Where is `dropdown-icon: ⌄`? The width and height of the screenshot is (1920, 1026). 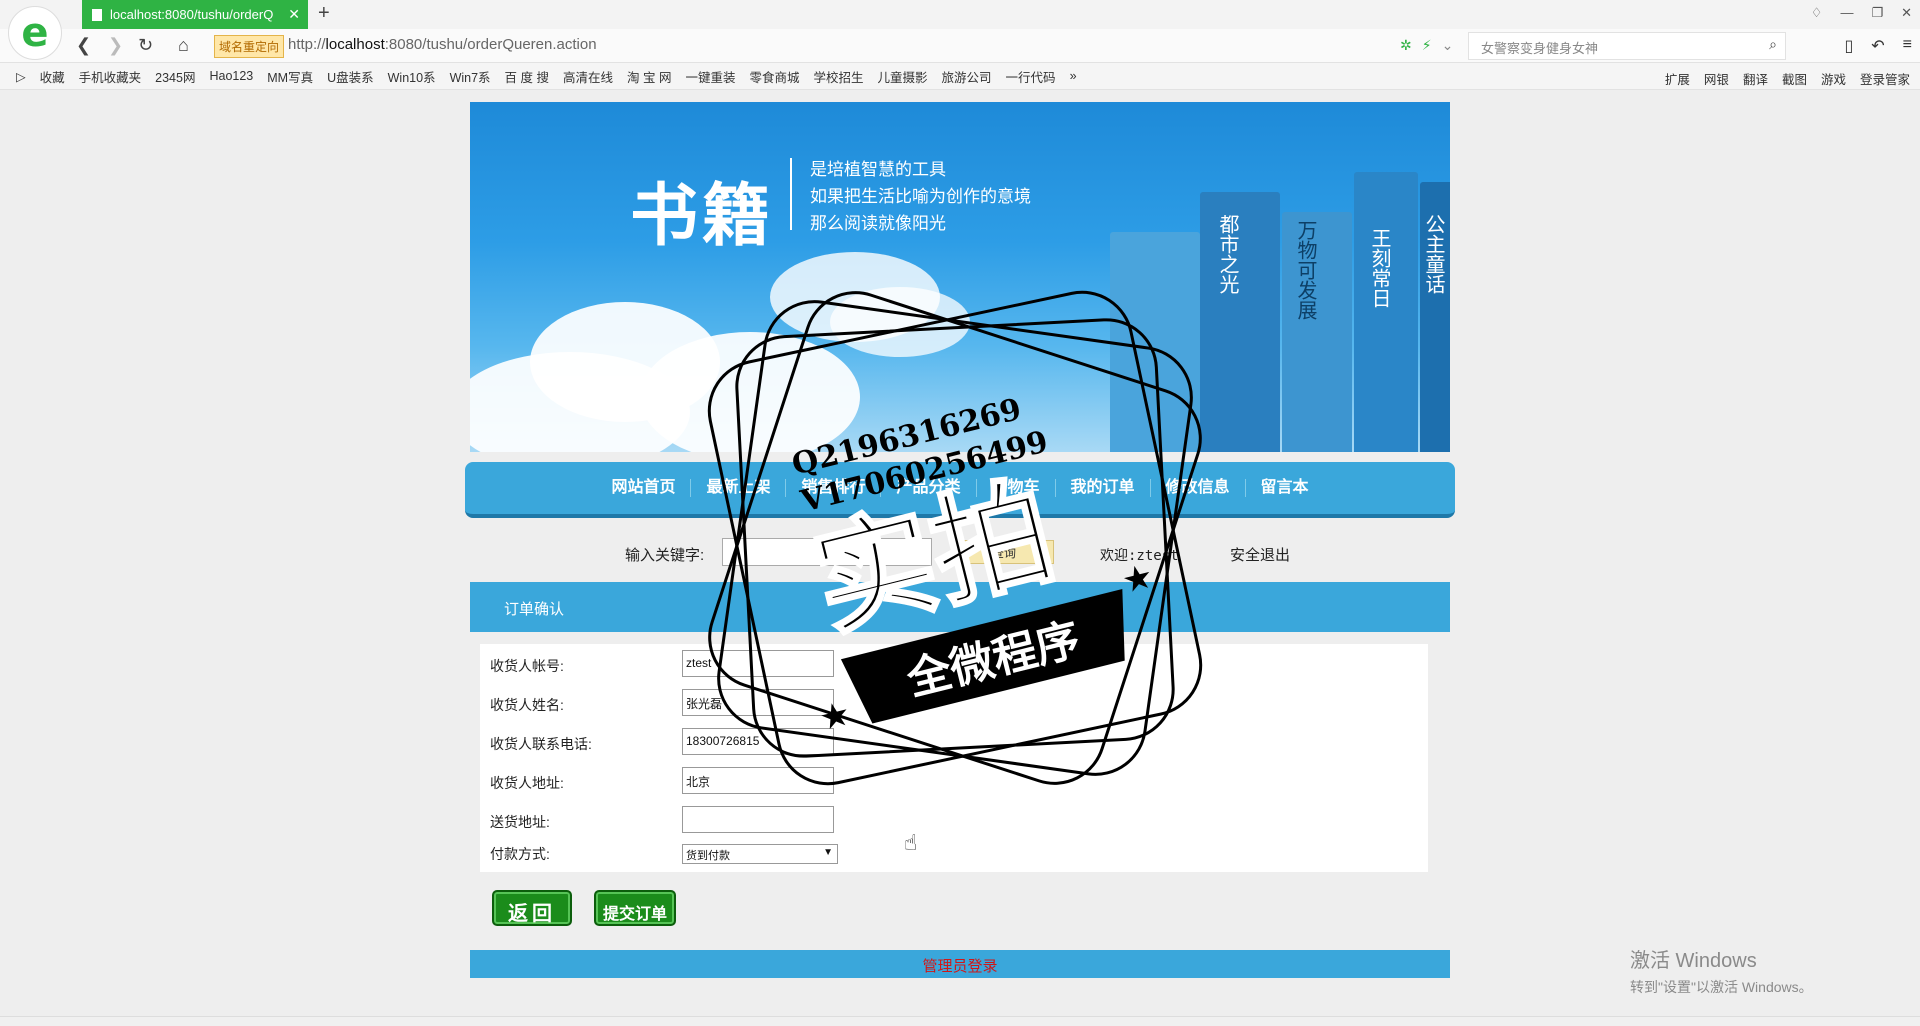 dropdown-icon: ⌄ is located at coordinates (1448, 45).